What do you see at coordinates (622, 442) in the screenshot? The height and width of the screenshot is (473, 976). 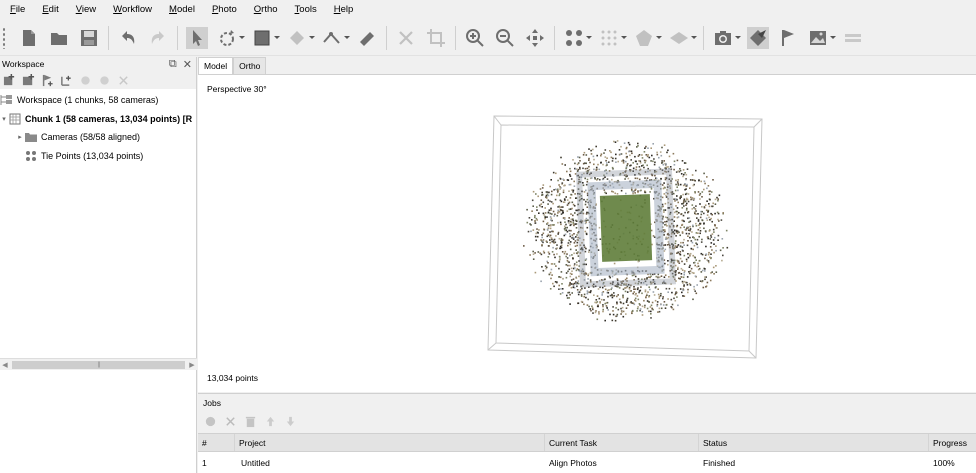 I see `column-current-task: Current Task` at bounding box center [622, 442].